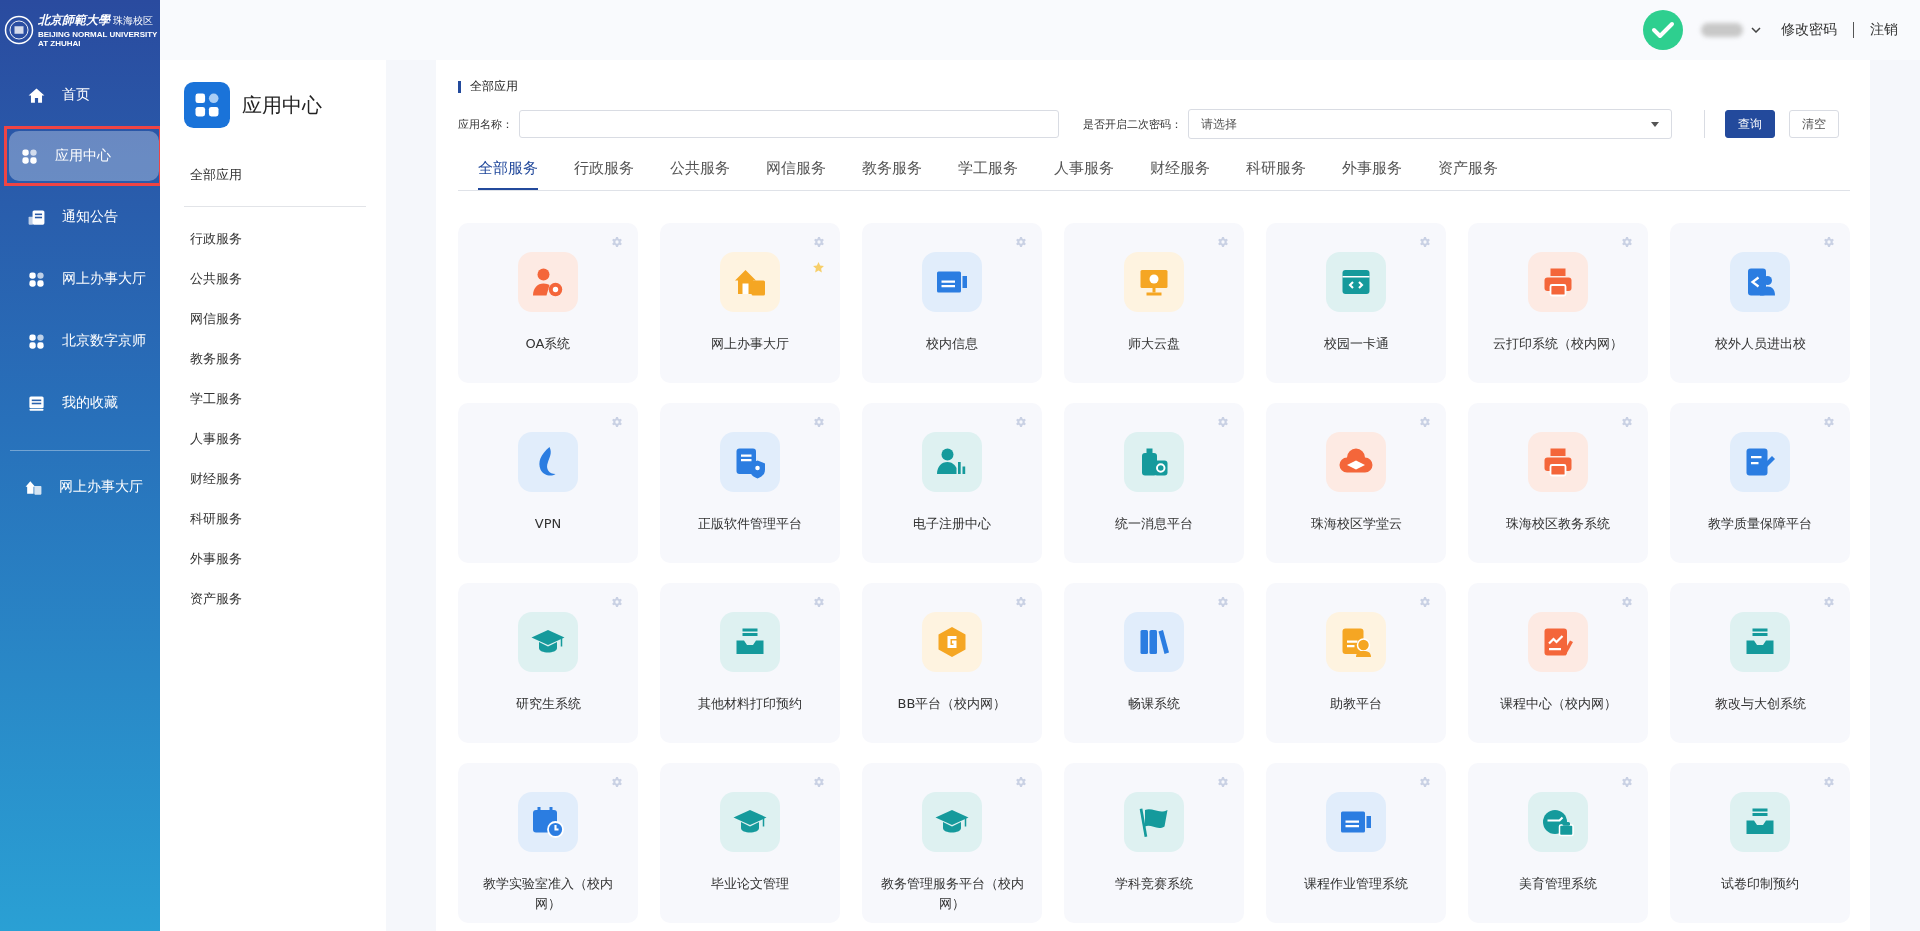 This screenshot has height=931, width=1920. What do you see at coordinates (275, 279) in the screenshot?
I see `category-link: 公共服务` at bounding box center [275, 279].